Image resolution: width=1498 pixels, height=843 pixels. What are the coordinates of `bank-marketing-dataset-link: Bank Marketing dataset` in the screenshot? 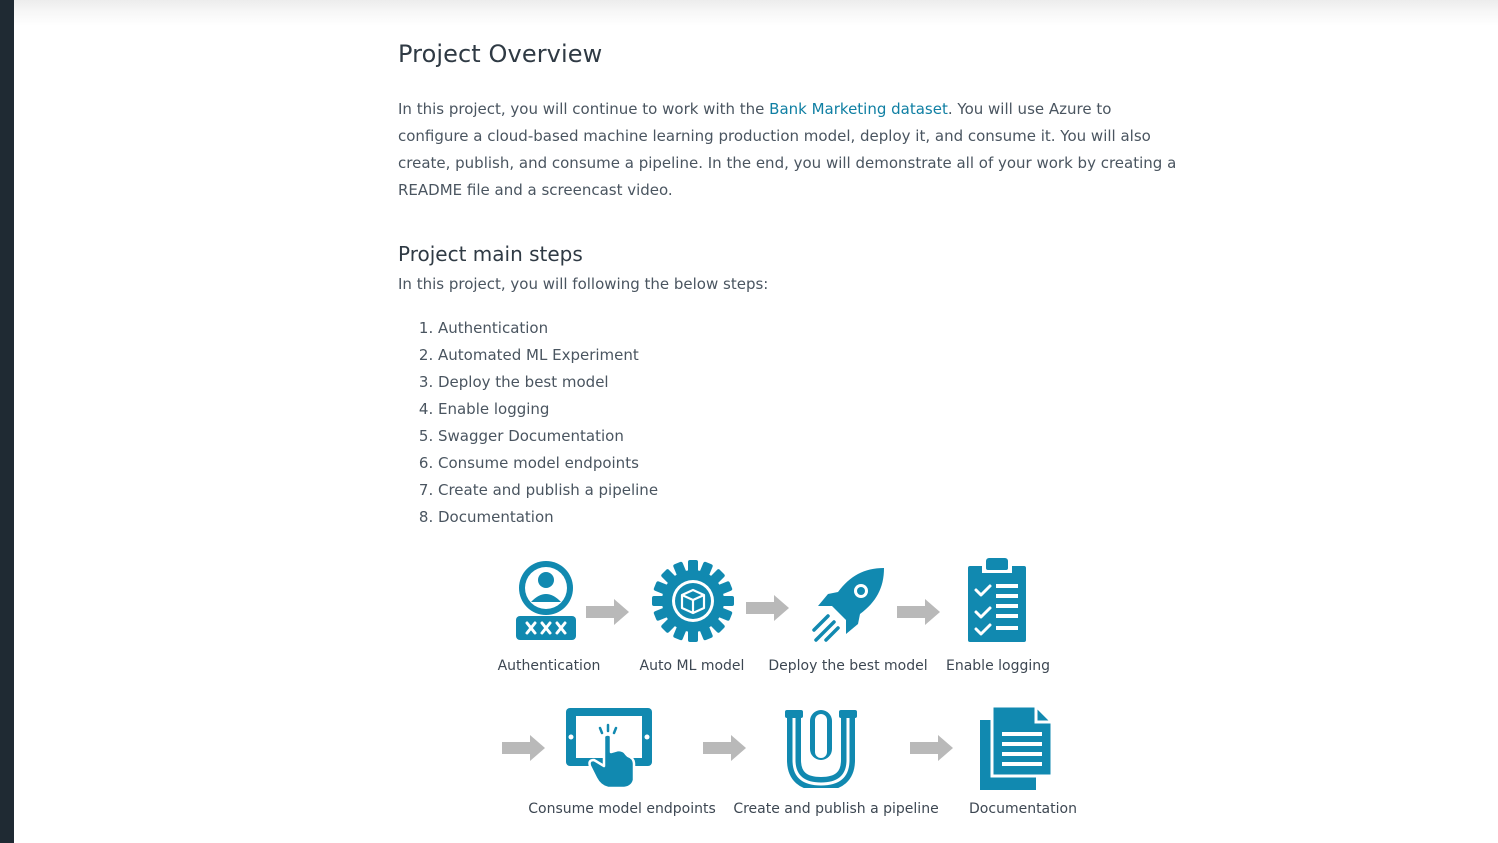 It's located at (858, 109).